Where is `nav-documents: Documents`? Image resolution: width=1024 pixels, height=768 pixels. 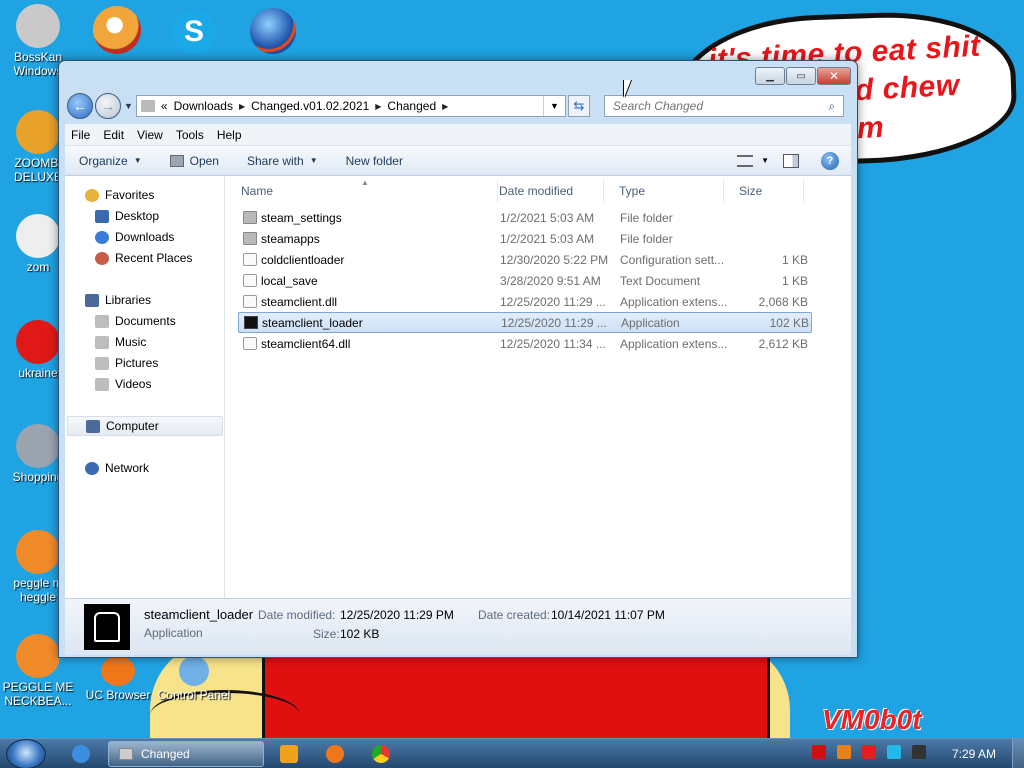 nav-documents: Documents is located at coordinates (135, 321).